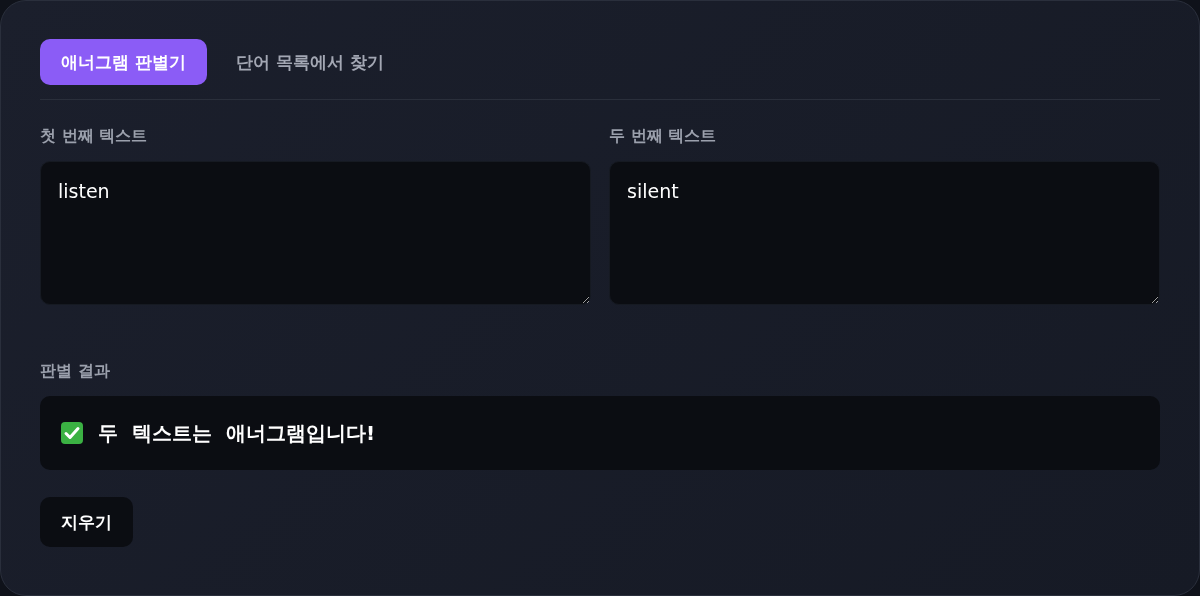 The width and height of the screenshot is (1200, 596). I want to click on check-icon, so click(72, 433).